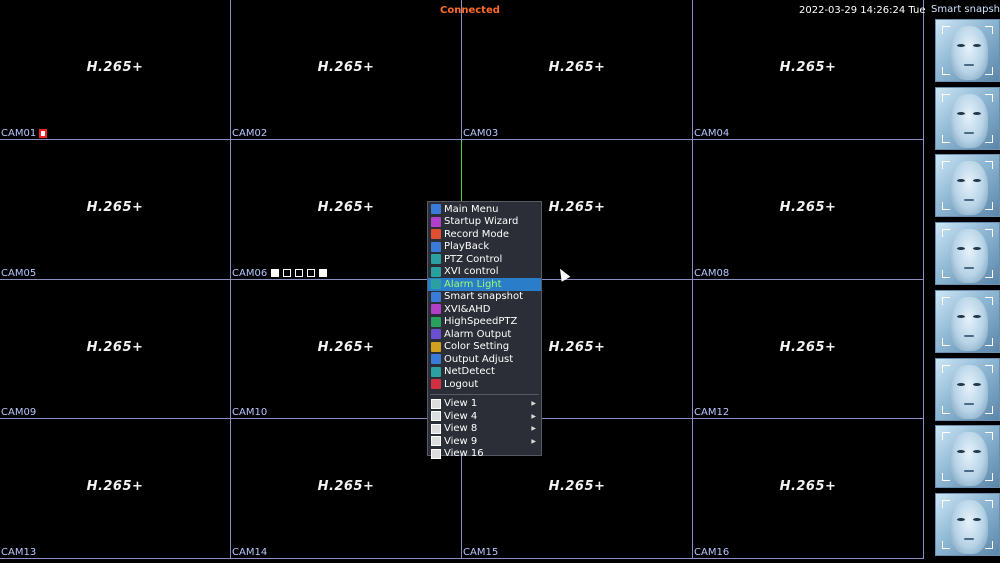 This screenshot has width=1000, height=563. What do you see at coordinates (287, 273) in the screenshot?
I see `audio-icon` at bounding box center [287, 273].